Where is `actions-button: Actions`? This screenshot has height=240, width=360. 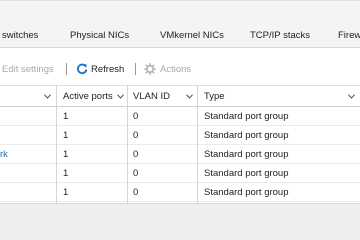
actions-button: Actions is located at coordinates (175, 69).